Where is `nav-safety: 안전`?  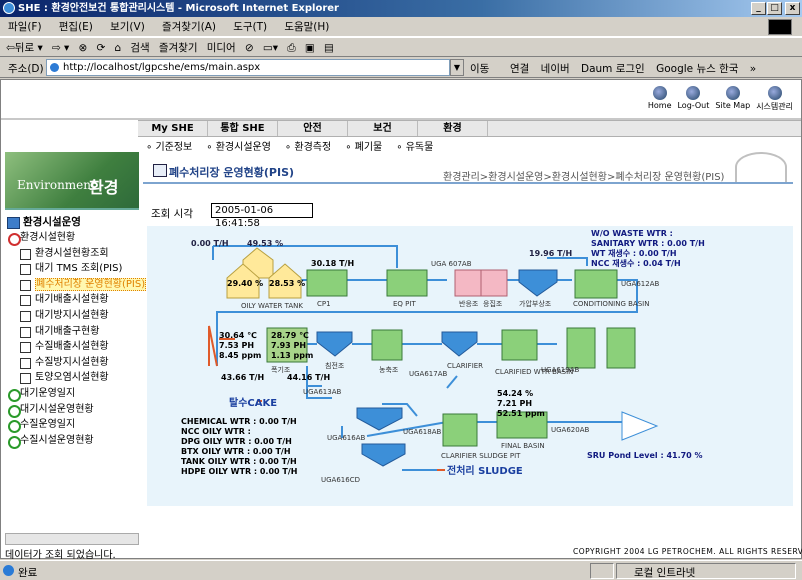
nav-safety: 안전 is located at coordinates (313, 128).